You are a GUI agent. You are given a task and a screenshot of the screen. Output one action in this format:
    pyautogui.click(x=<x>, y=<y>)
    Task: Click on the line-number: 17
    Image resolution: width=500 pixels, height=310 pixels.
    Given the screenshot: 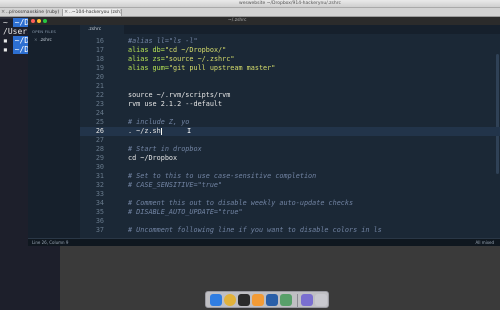 What is the action you would take?
    pyautogui.click(x=99, y=50)
    